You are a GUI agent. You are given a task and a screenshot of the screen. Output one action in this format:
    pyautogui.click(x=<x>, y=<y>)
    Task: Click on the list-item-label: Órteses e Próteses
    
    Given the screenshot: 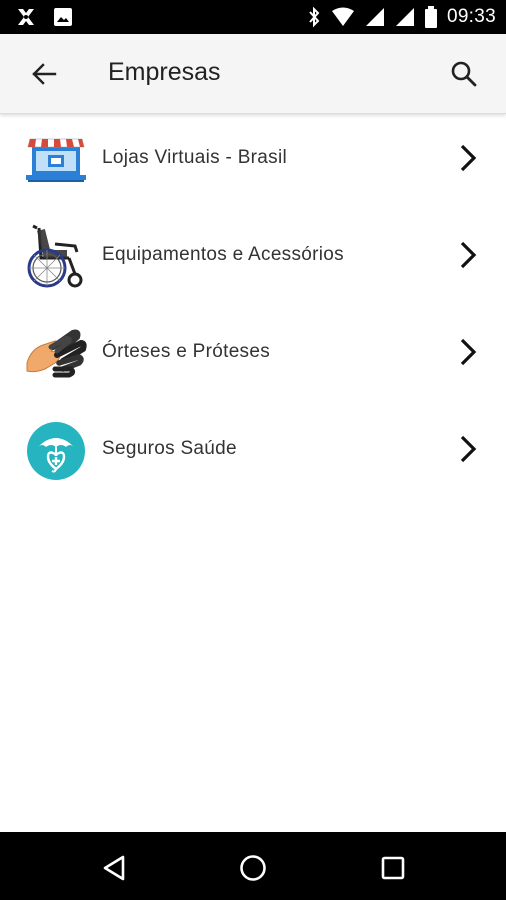 What is the action you would take?
    pyautogui.click(x=186, y=351)
    